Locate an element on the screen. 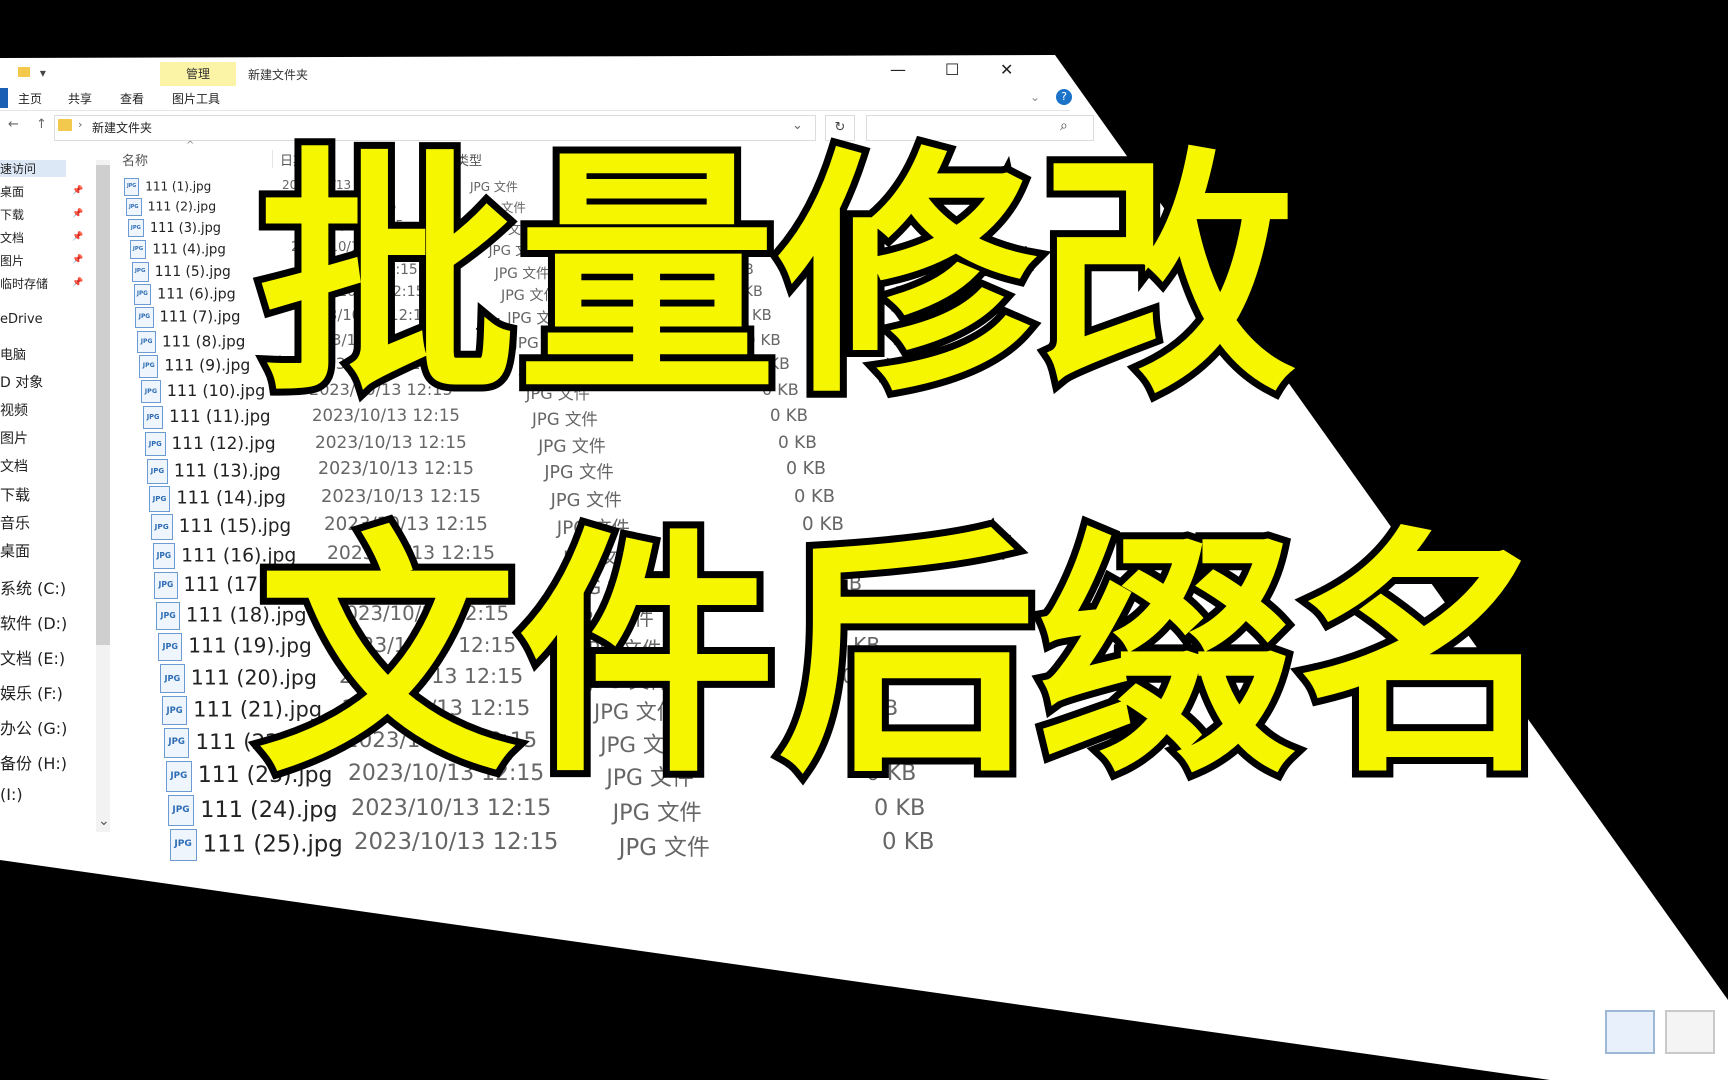 This screenshot has width=1728, height=1080. file-row: JPG 111 (7).jpg is located at coordinates (188, 318).